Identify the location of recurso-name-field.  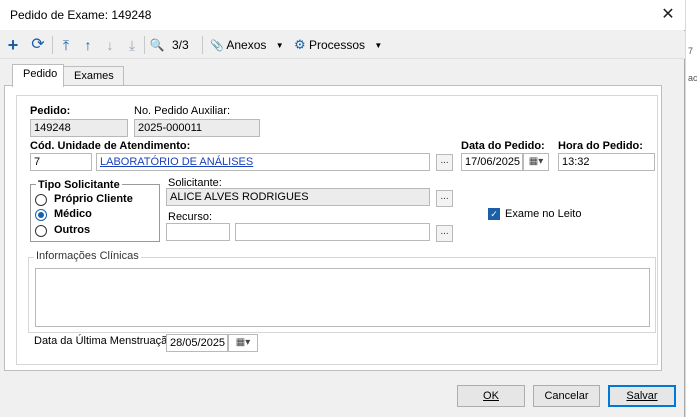
(332, 232).